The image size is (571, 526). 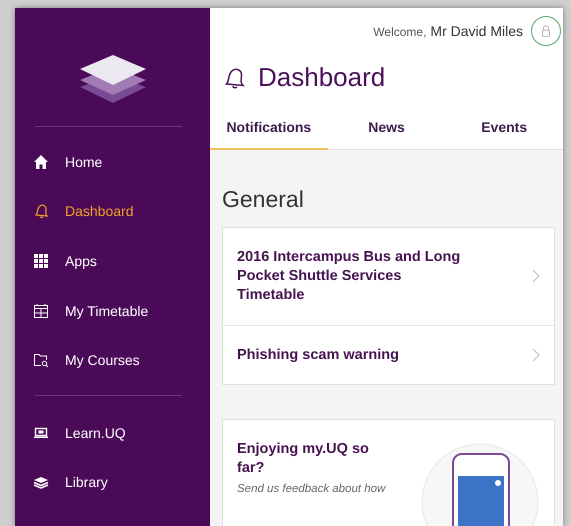 I want to click on nav-item: Home, so click(x=112, y=162).